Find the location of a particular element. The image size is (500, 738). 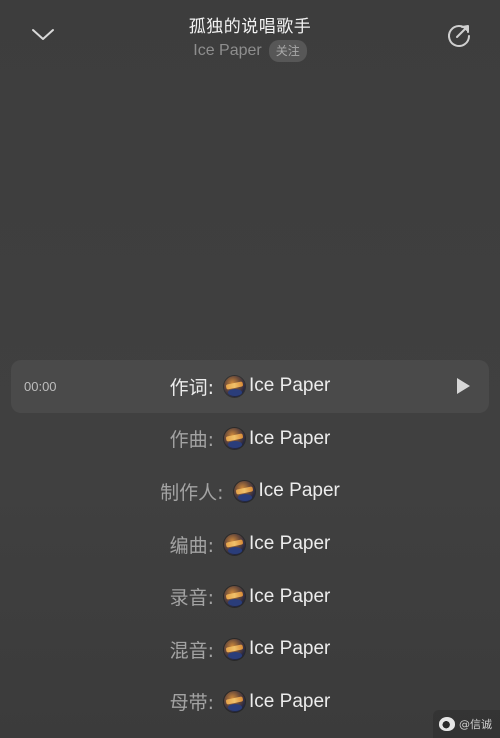

credit-row-recording: 录音: Ice Paper is located at coordinates (250, 596).